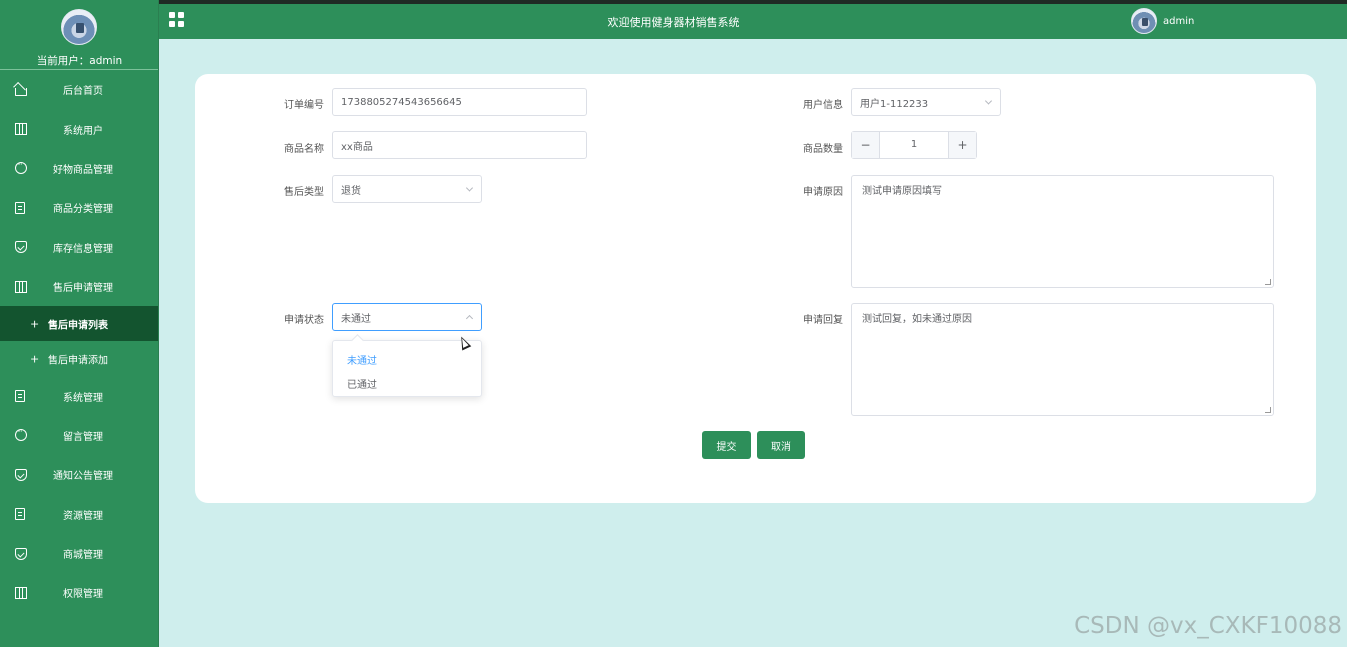 The image size is (1347, 647). I want to click on sidebar-header: 当前用户：admin, so click(79, 35).